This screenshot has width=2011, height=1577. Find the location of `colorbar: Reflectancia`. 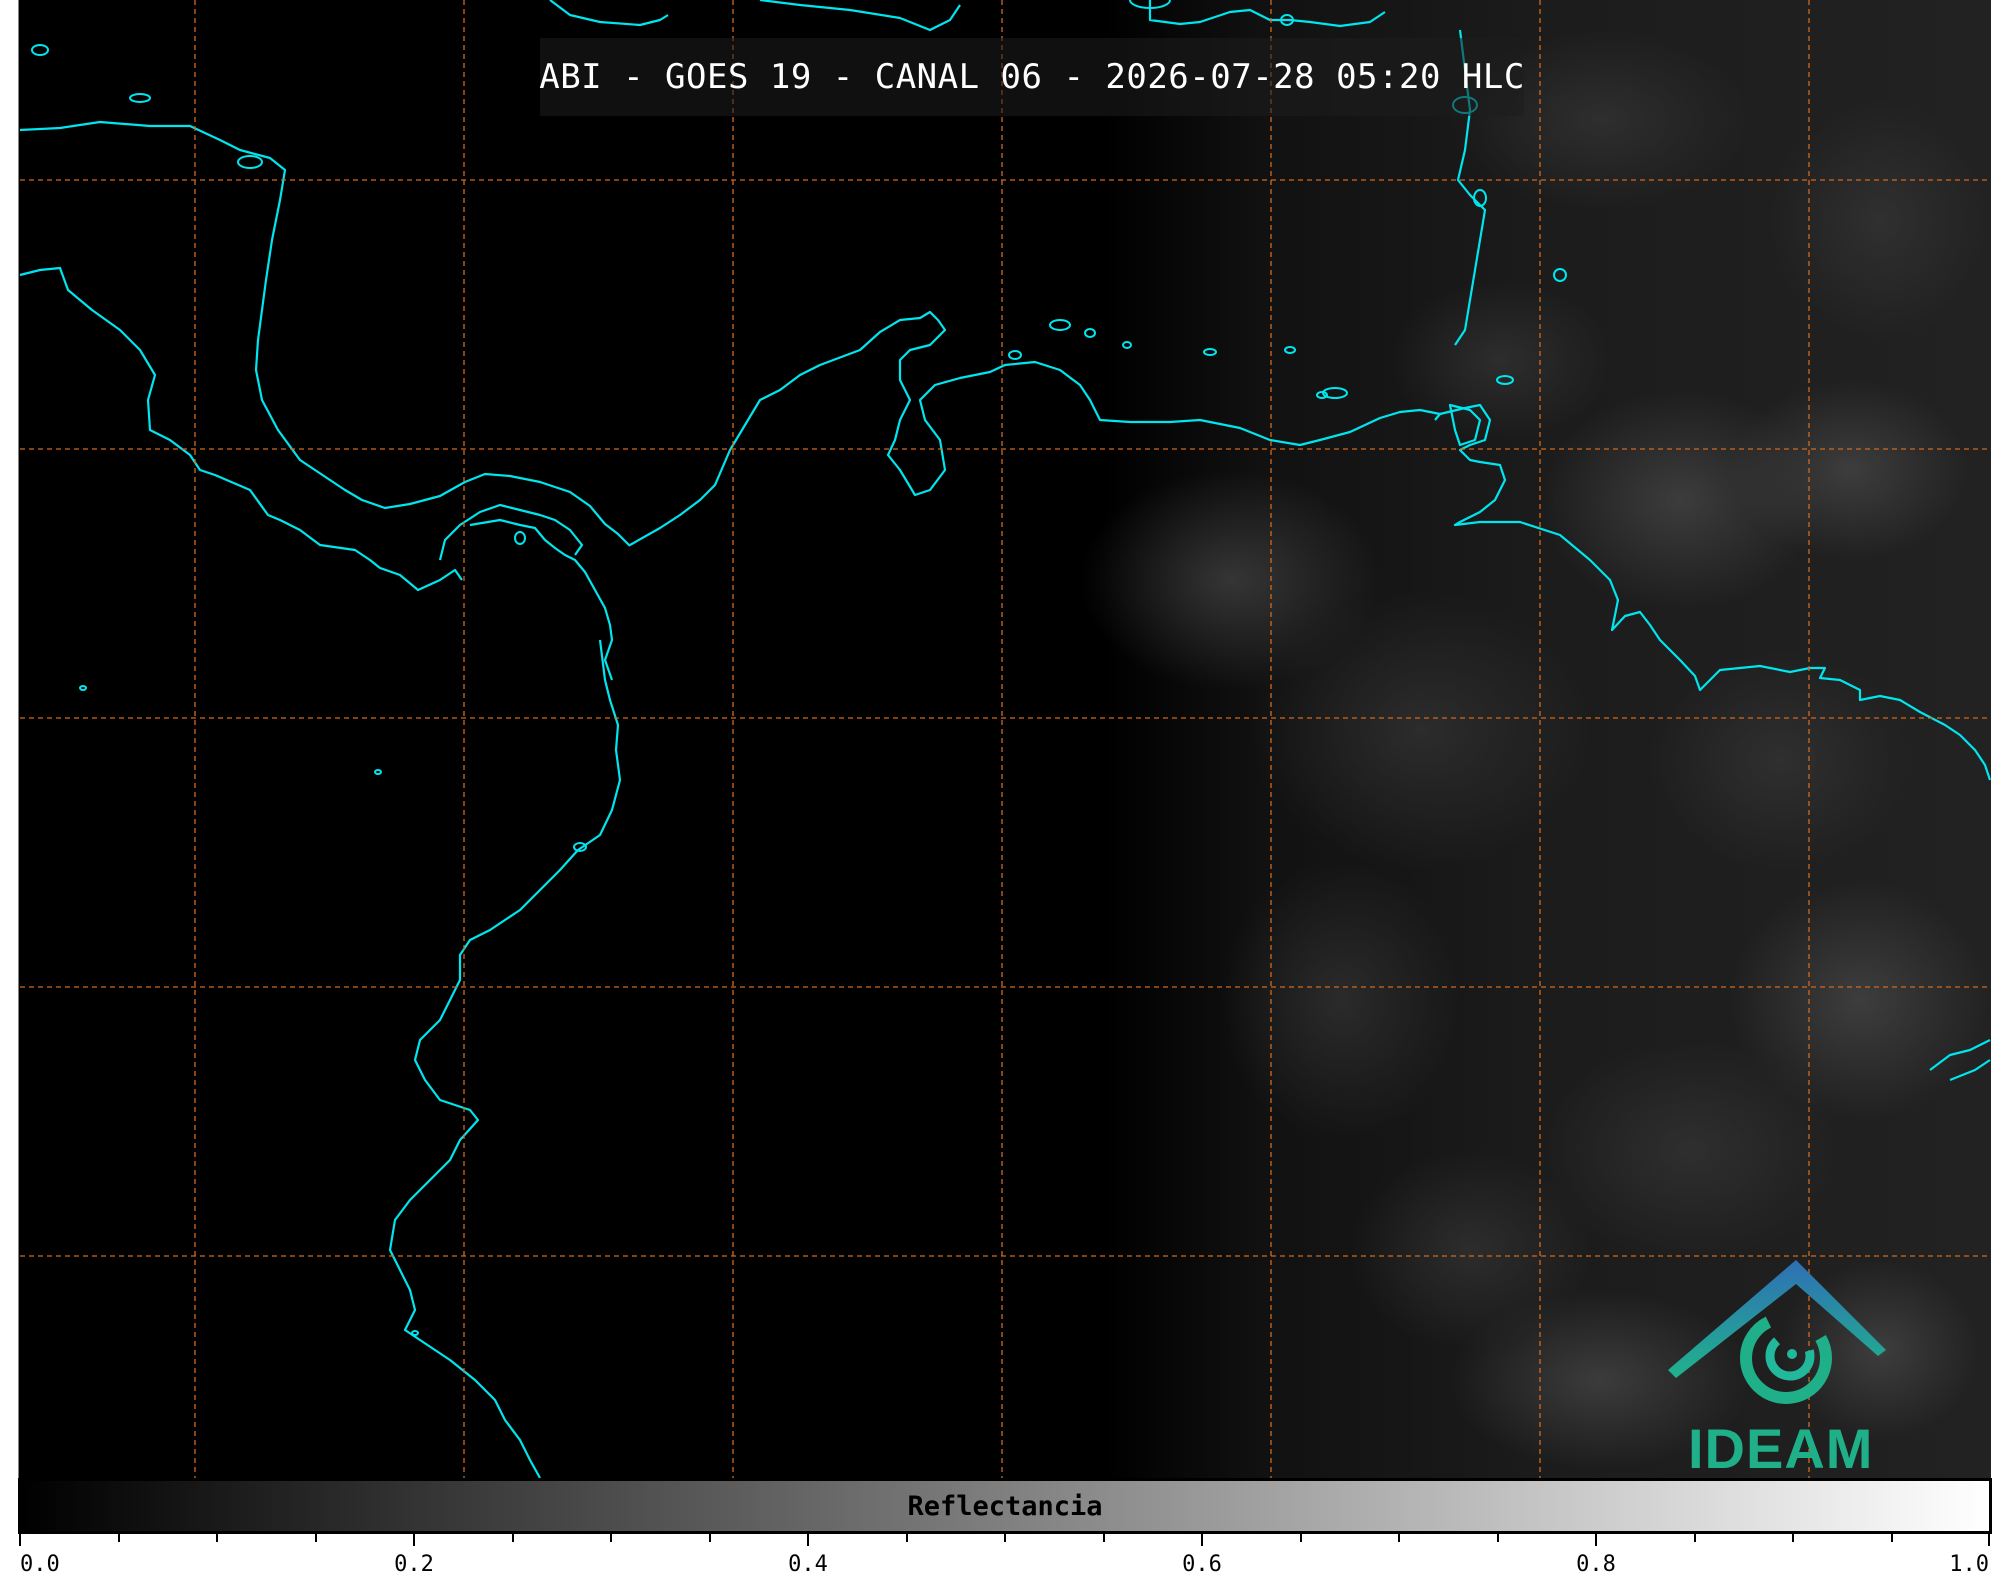

colorbar: Reflectancia is located at coordinates (1005, 1506).